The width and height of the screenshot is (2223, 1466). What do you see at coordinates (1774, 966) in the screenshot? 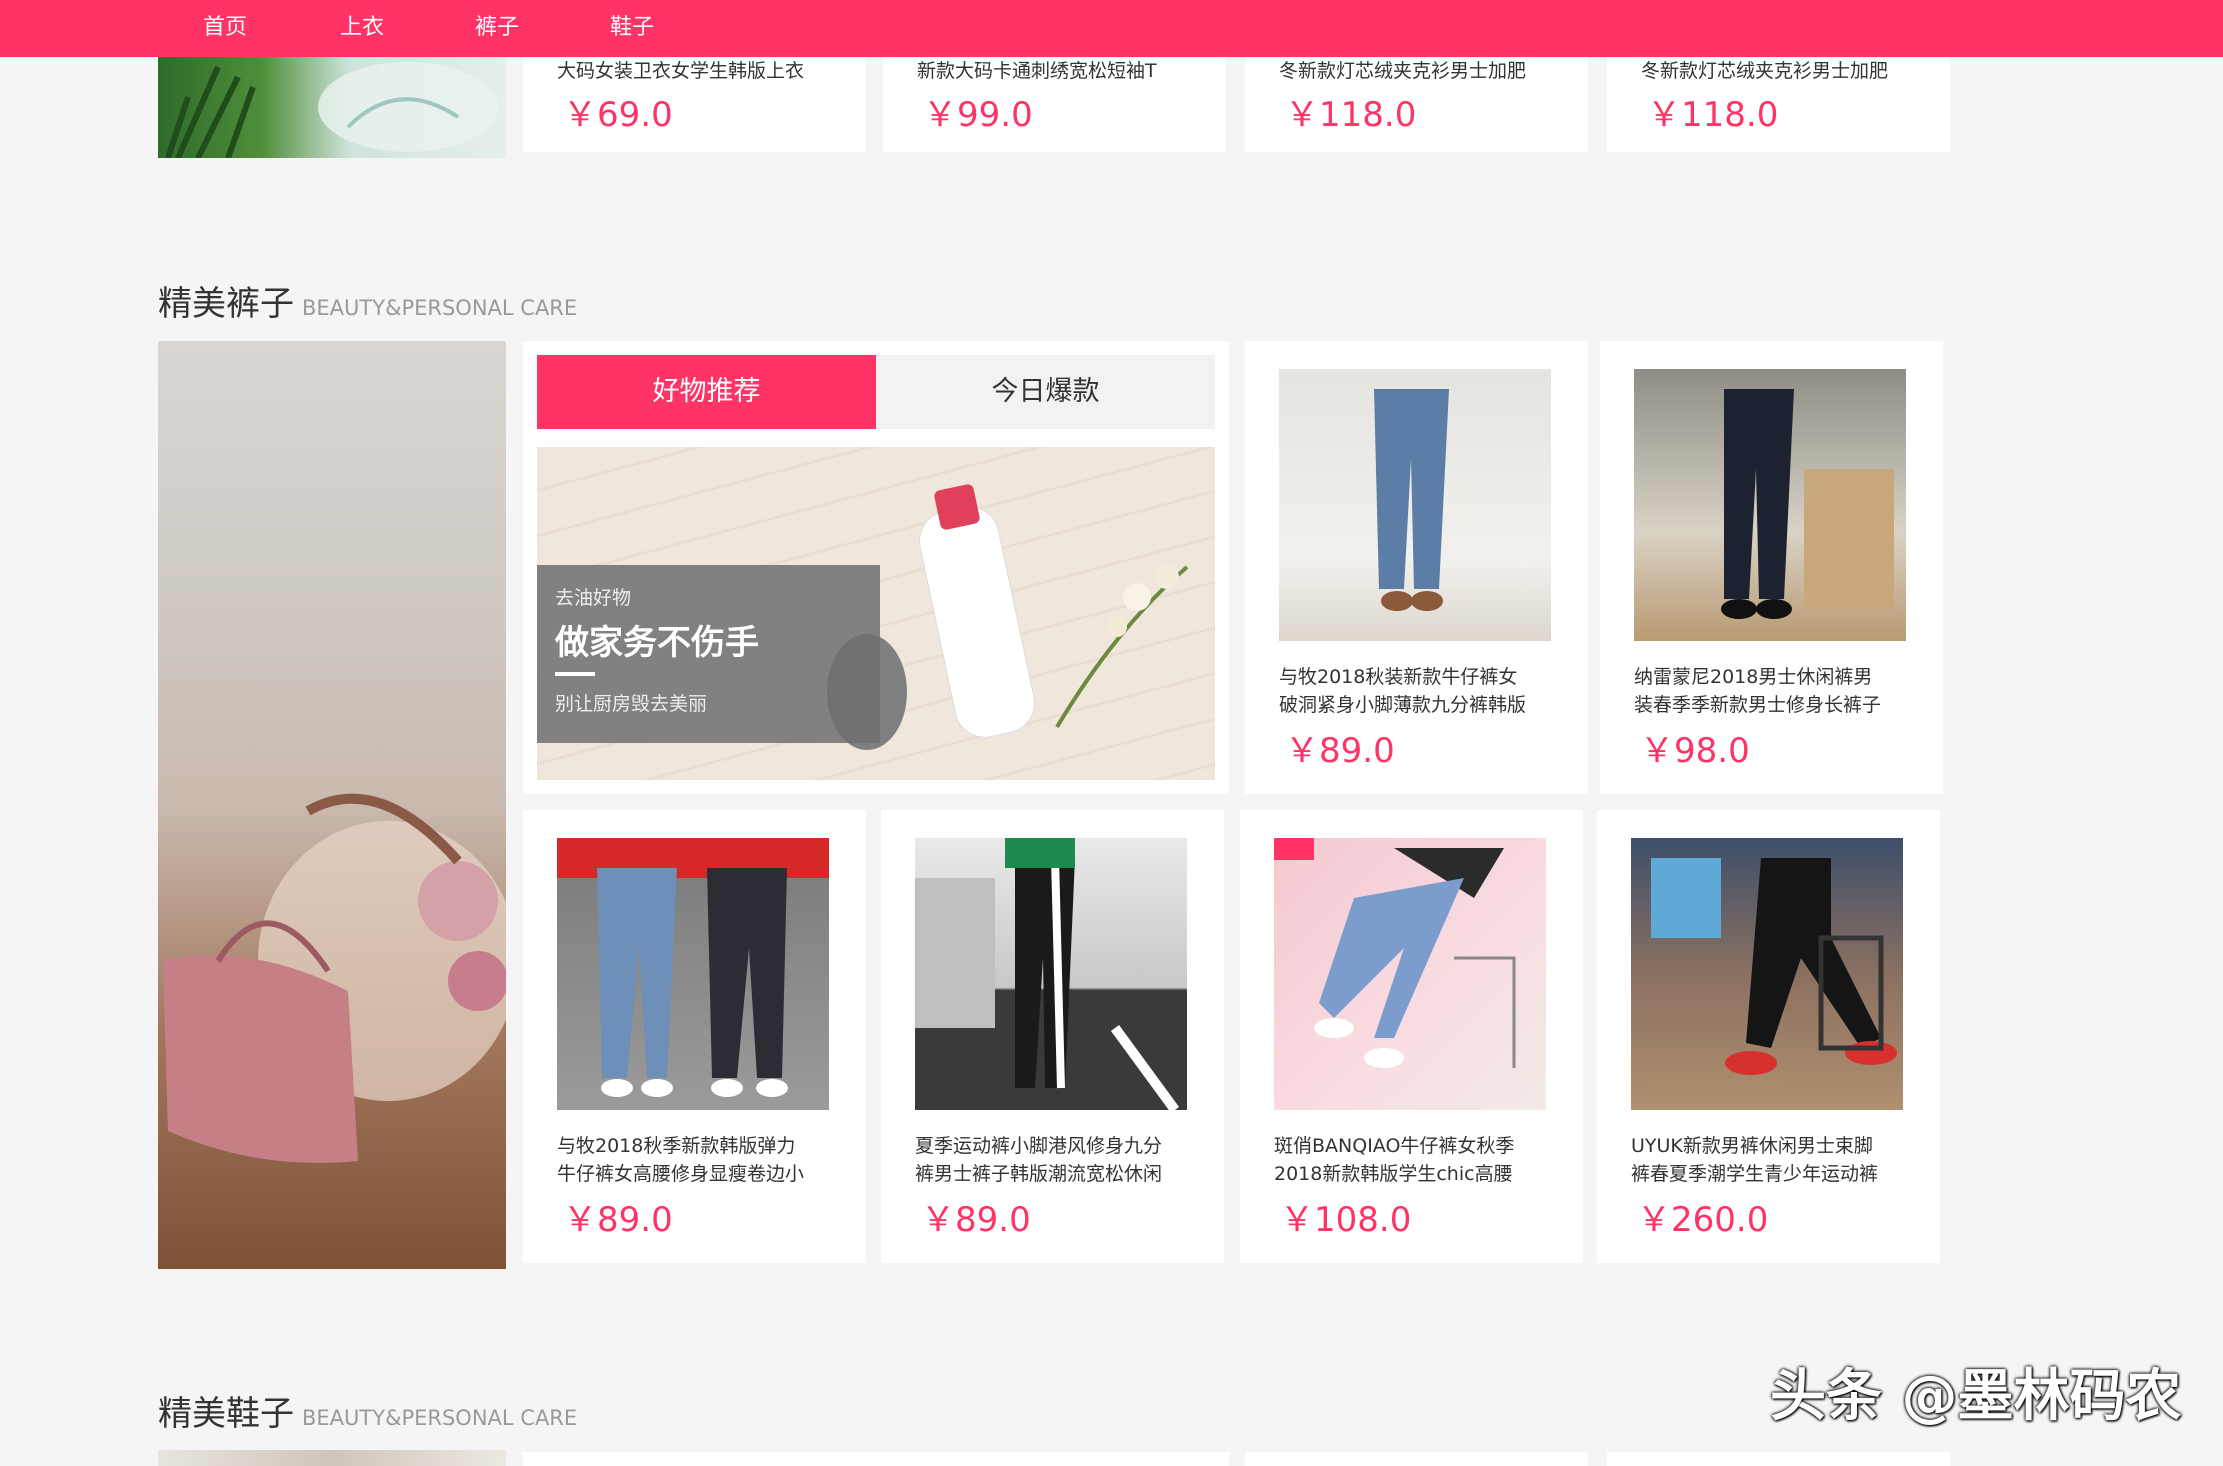
I see `jogger-pants-icon` at bounding box center [1774, 966].